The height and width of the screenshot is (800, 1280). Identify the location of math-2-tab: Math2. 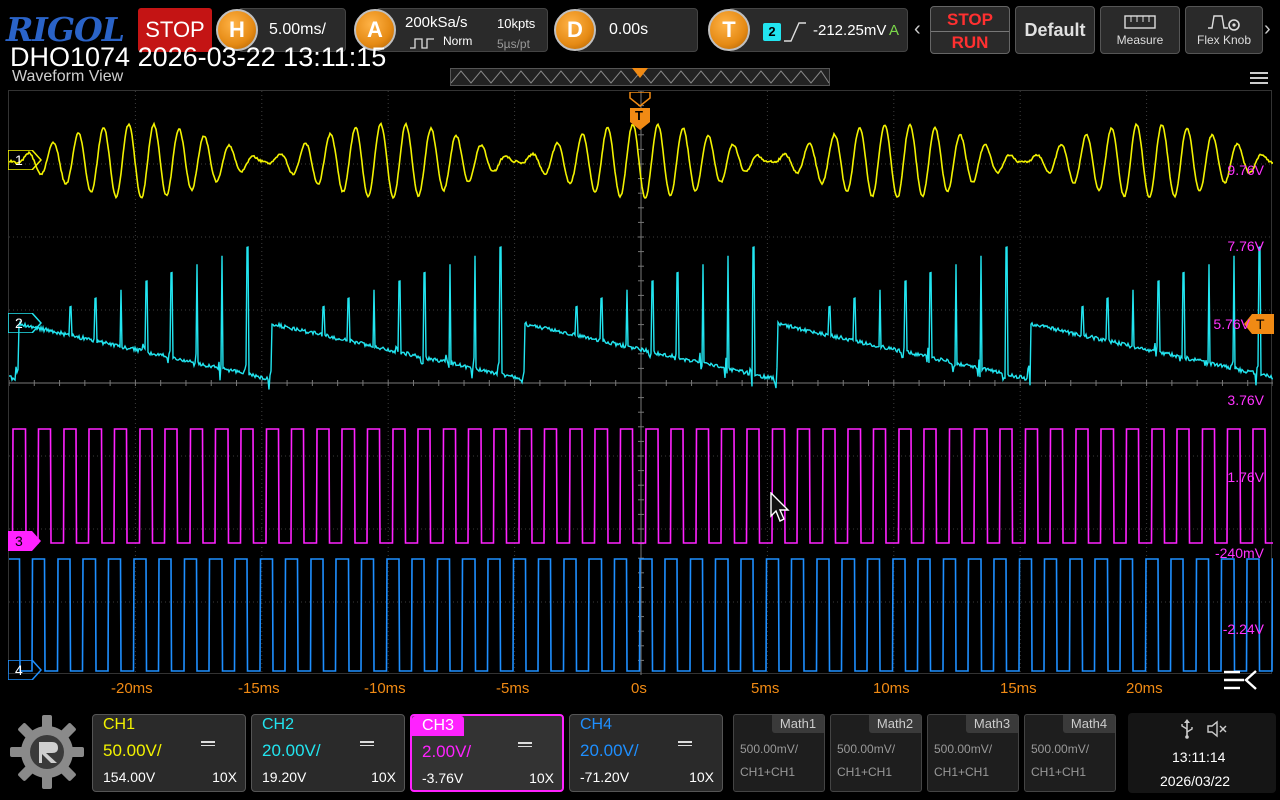
(895, 724).